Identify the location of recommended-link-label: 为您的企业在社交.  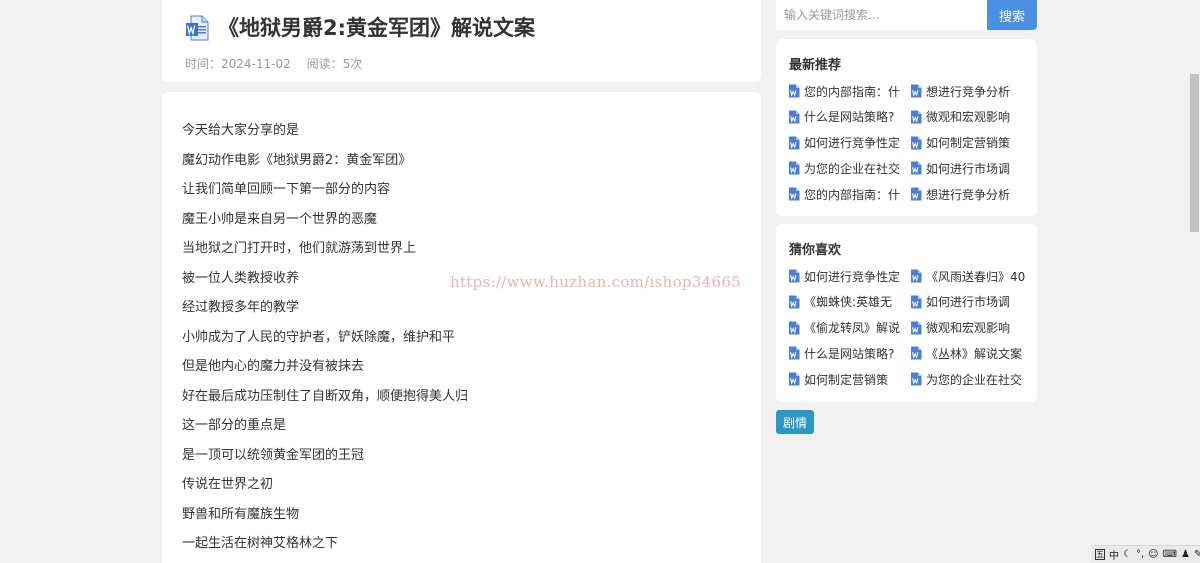
(852, 168).